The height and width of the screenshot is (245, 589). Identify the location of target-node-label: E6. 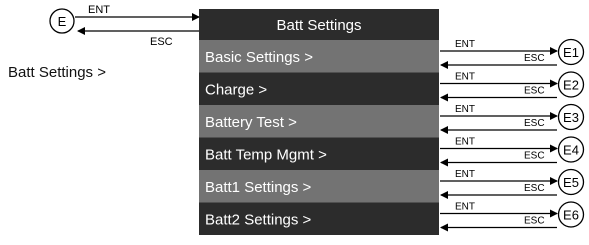
(571, 215).